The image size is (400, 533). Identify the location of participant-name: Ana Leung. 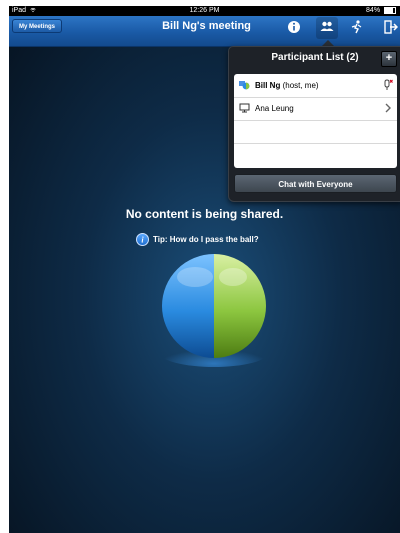
(274, 108).